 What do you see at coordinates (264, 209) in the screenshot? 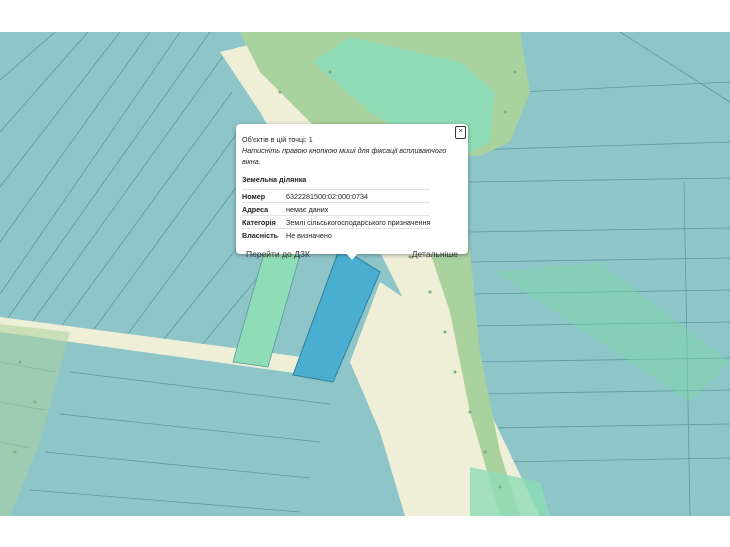
I see `prop-key: Адреса` at bounding box center [264, 209].